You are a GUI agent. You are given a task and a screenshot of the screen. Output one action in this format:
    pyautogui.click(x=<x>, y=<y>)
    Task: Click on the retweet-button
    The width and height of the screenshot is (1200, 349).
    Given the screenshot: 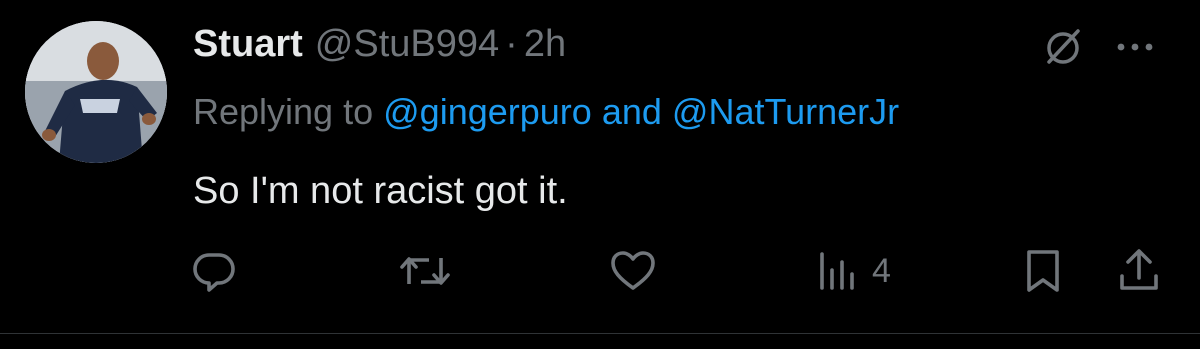 What is the action you would take?
    pyautogui.click(x=425, y=271)
    